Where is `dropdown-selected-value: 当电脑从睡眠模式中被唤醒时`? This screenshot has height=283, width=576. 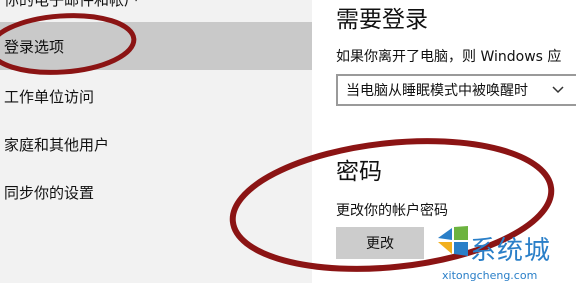 dropdown-selected-value: 当电脑从睡眠模式中被唤醒时 is located at coordinates (437, 91).